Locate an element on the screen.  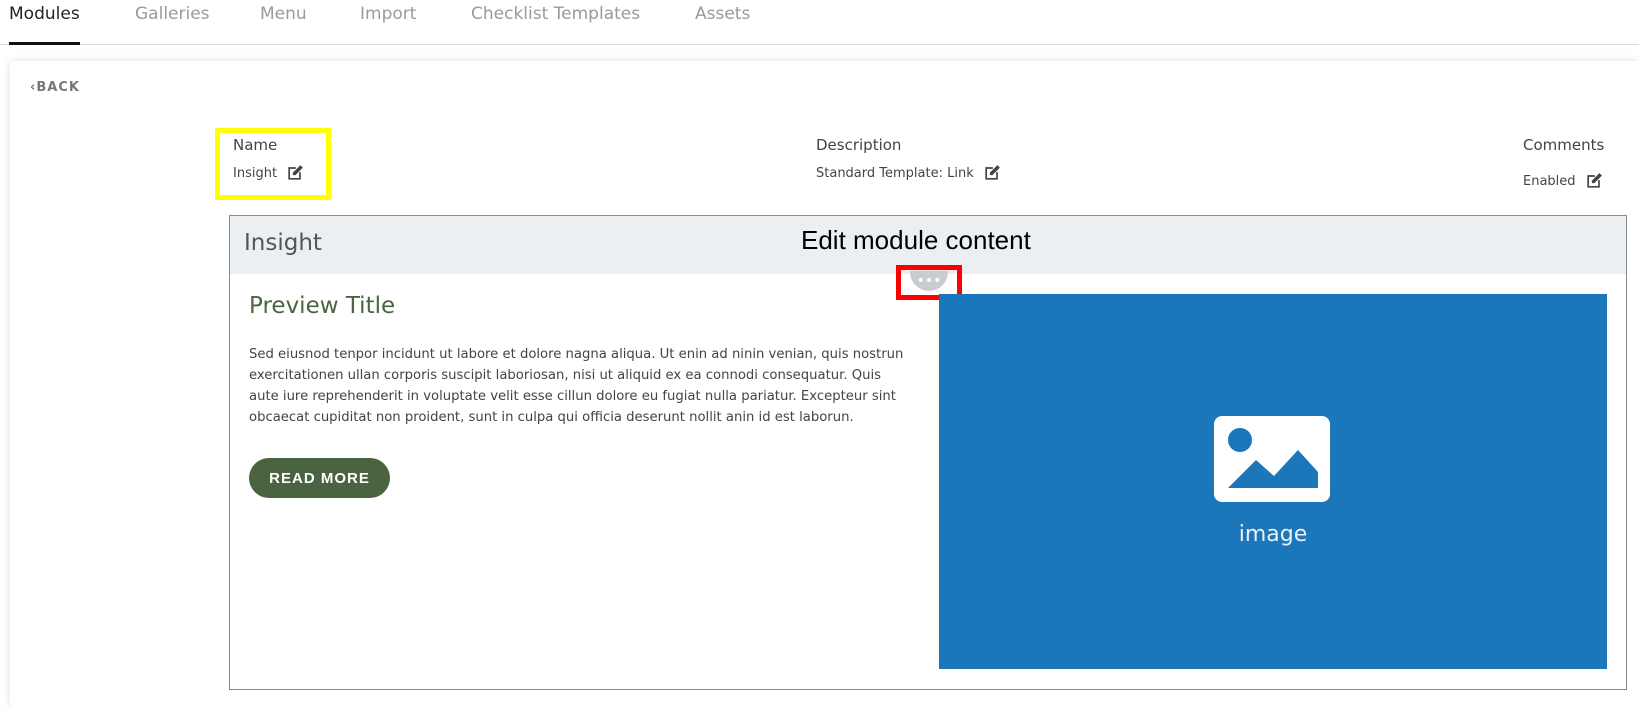
edit-module-content-annotation: Edit module content is located at coordinates (916, 240).